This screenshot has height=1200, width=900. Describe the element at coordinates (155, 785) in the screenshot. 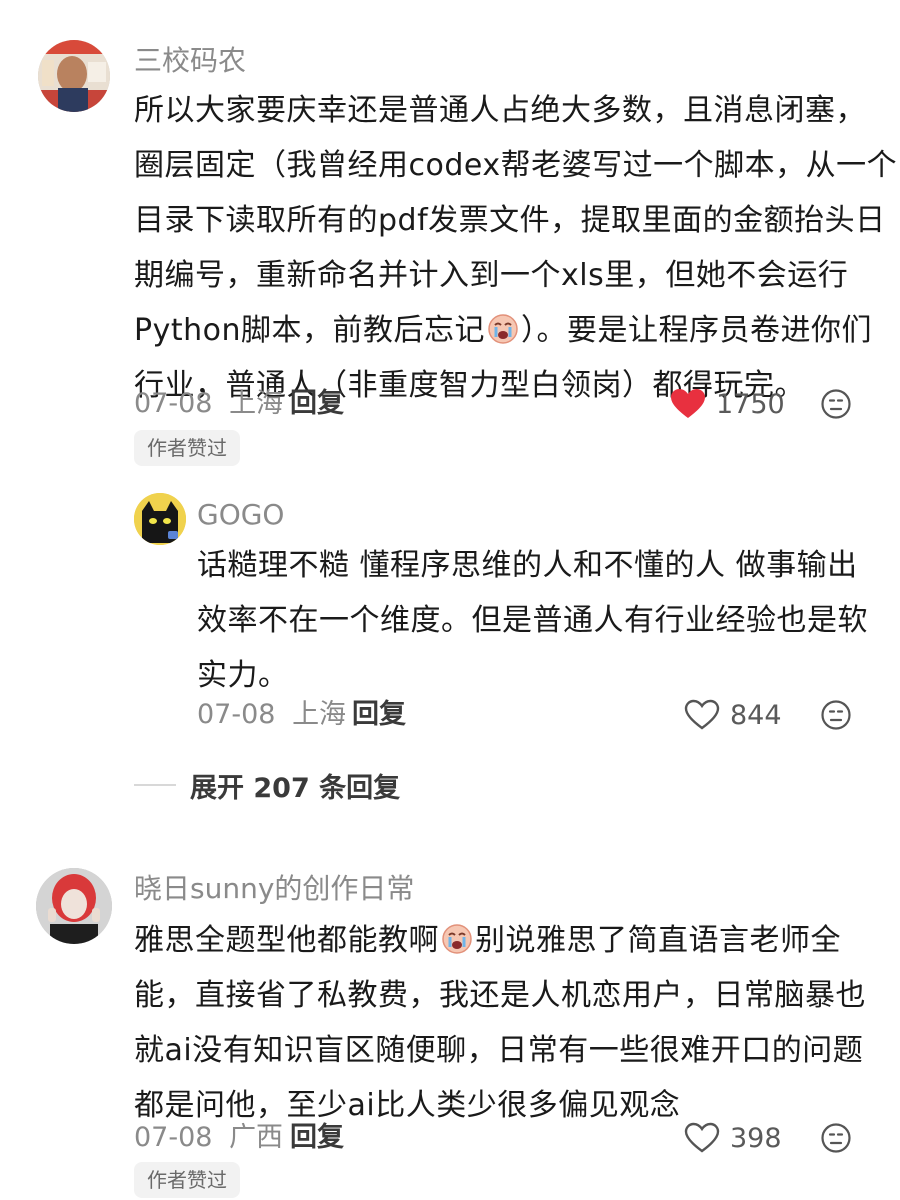

I see `divider` at that location.